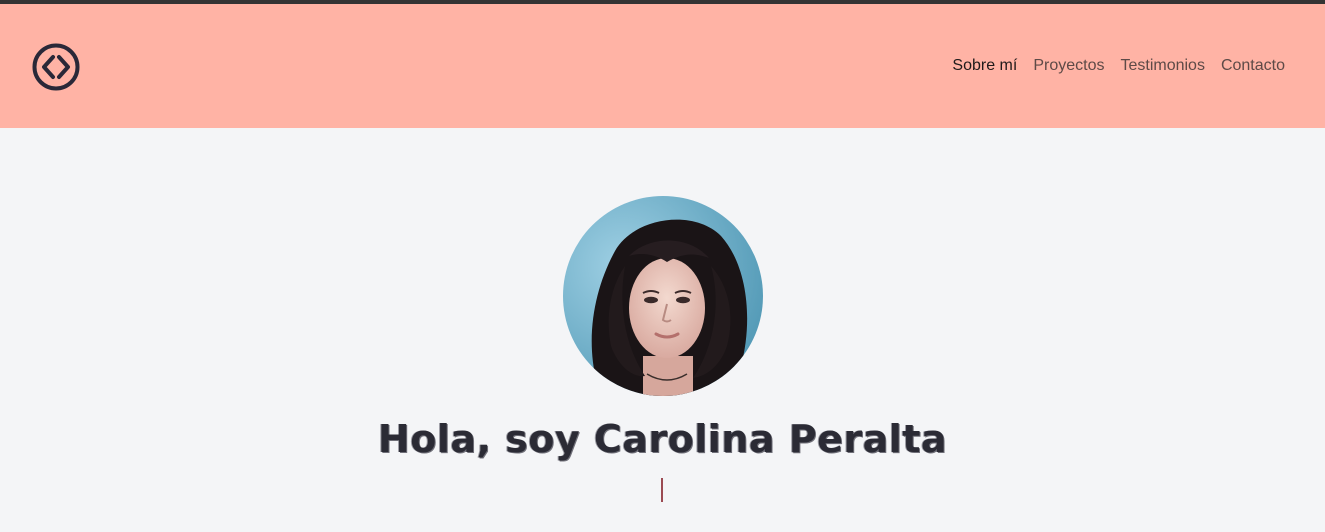  What do you see at coordinates (1118, 66) in the screenshot?
I see `main-nav: Sobre mí Proyectos Testimonios Contacto` at bounding box center [1118, 66].